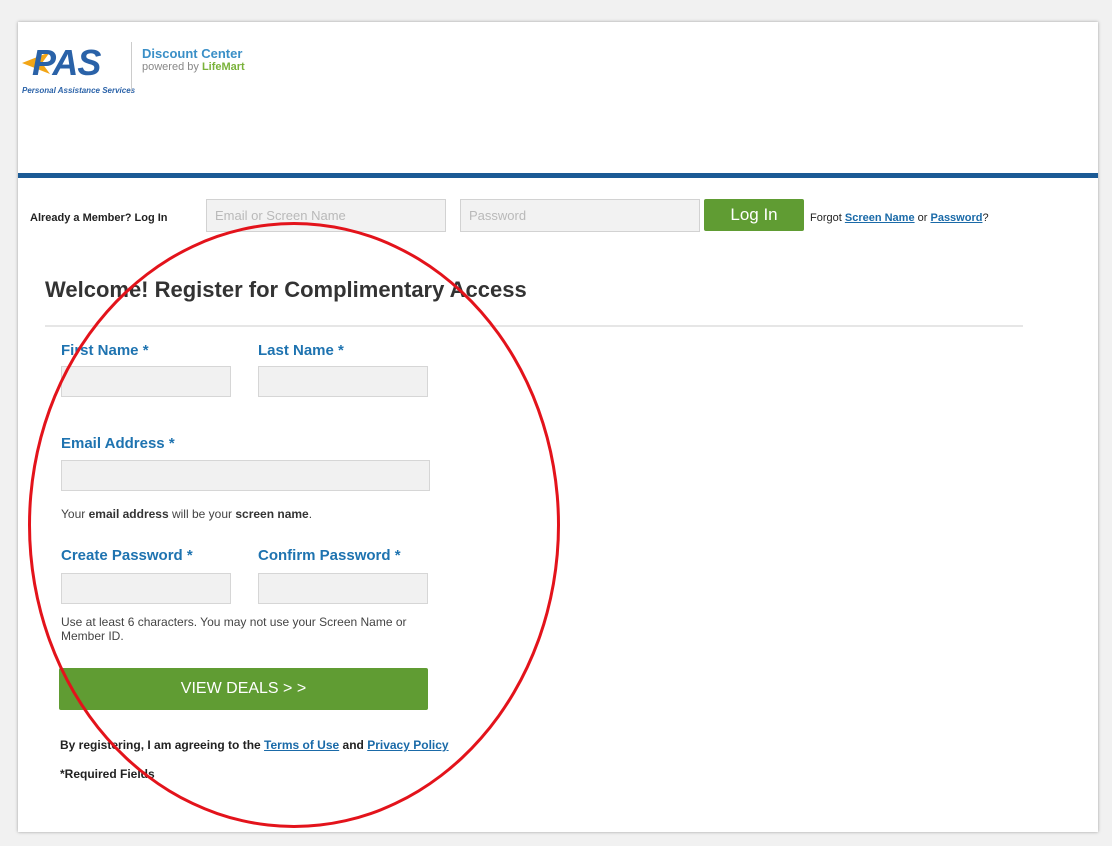 This screenshot has width=1112, height=846. I want to click on logo-subtext: Personal Assistance Services, so click(79, 90).